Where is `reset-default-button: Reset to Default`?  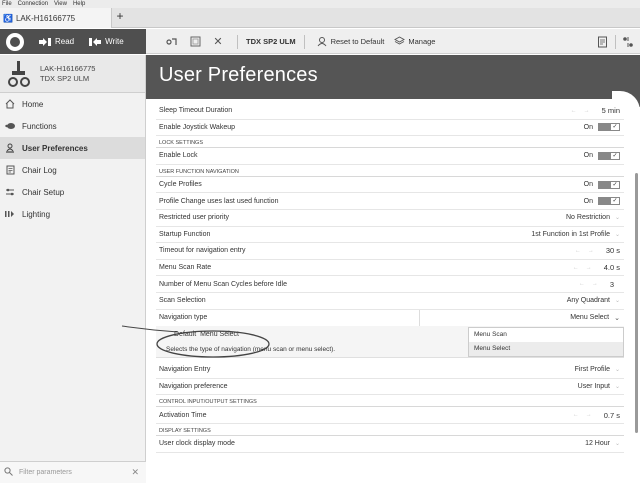 reset-default-button: Reset to Default is located at coordinates (351, 41).